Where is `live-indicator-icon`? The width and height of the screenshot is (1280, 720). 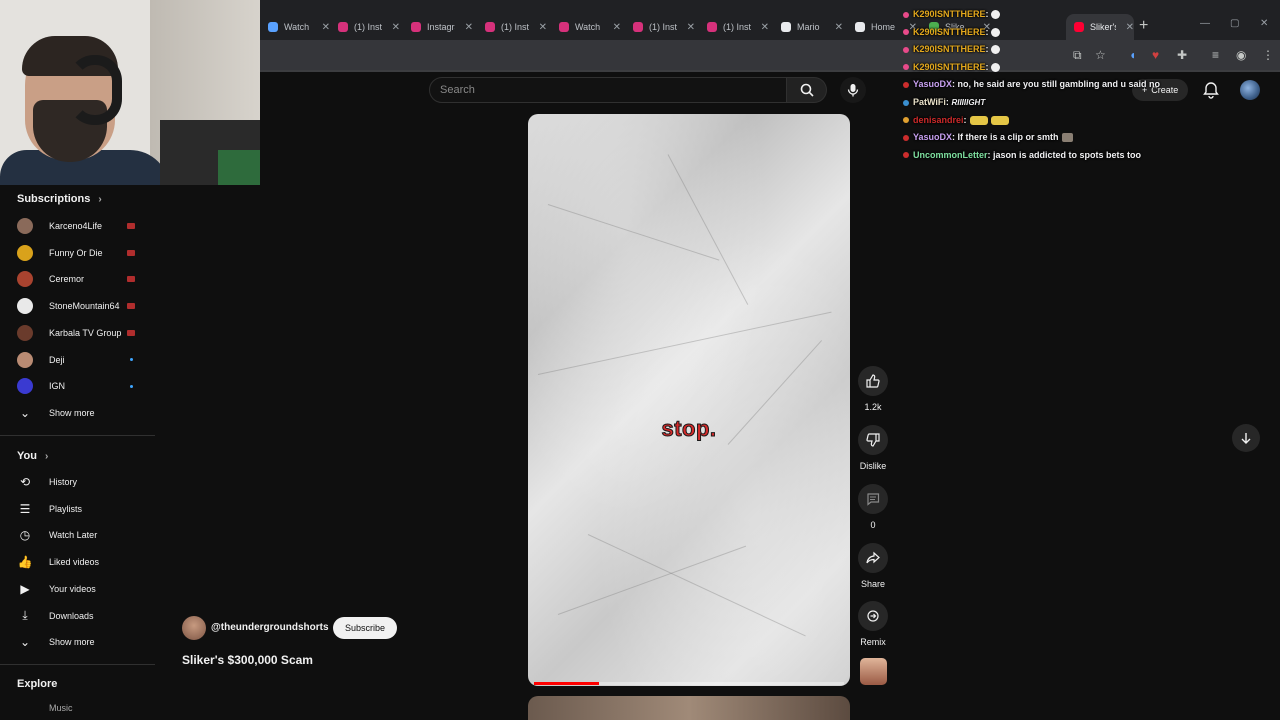 live-indicator-icon is located at coordinates (131, 252).